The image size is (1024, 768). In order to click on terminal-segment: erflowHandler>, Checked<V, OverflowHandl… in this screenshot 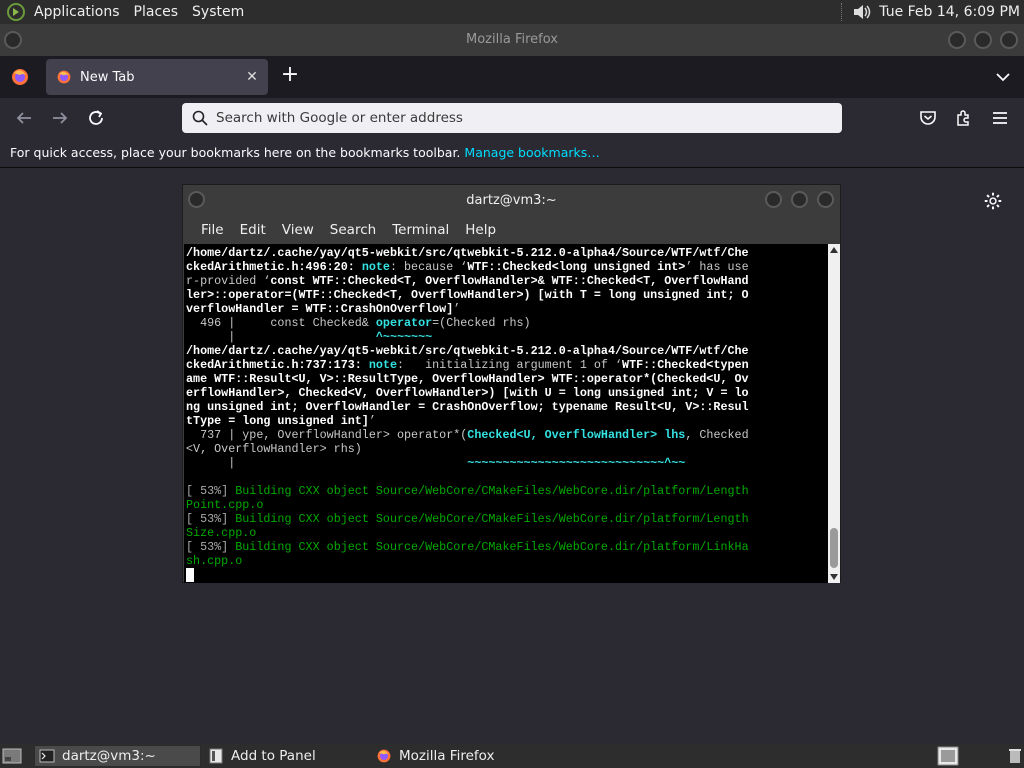, I will do `click(467, 393)`.